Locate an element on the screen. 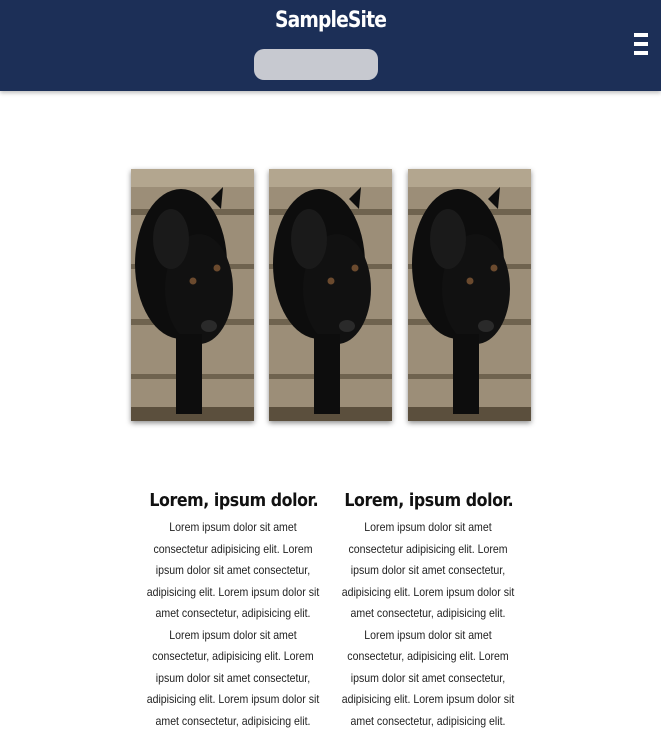 The height and width of the screenshot is (732, 661). search-input is located at coordinates (316, 64).